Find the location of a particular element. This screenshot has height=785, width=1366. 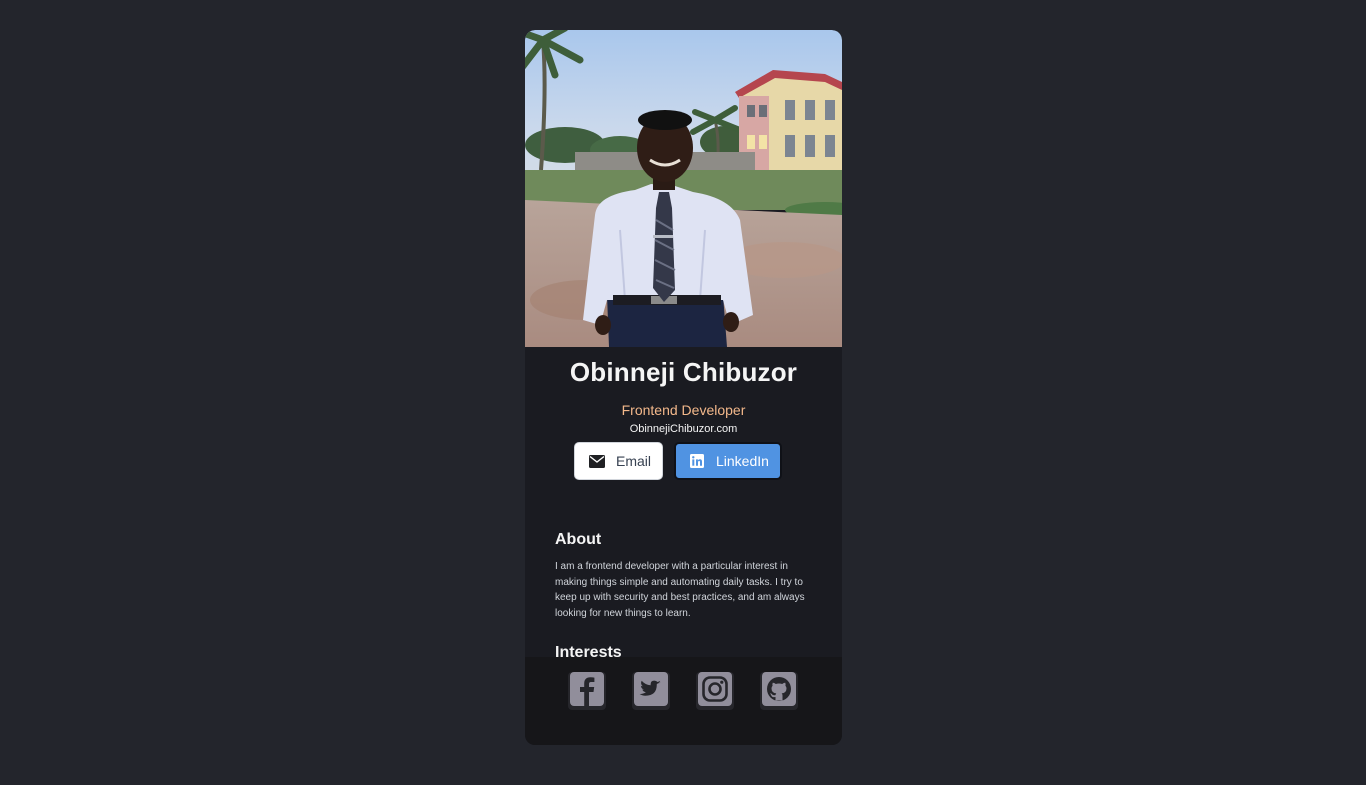

facebook-link is located at coordinates (587, 691).